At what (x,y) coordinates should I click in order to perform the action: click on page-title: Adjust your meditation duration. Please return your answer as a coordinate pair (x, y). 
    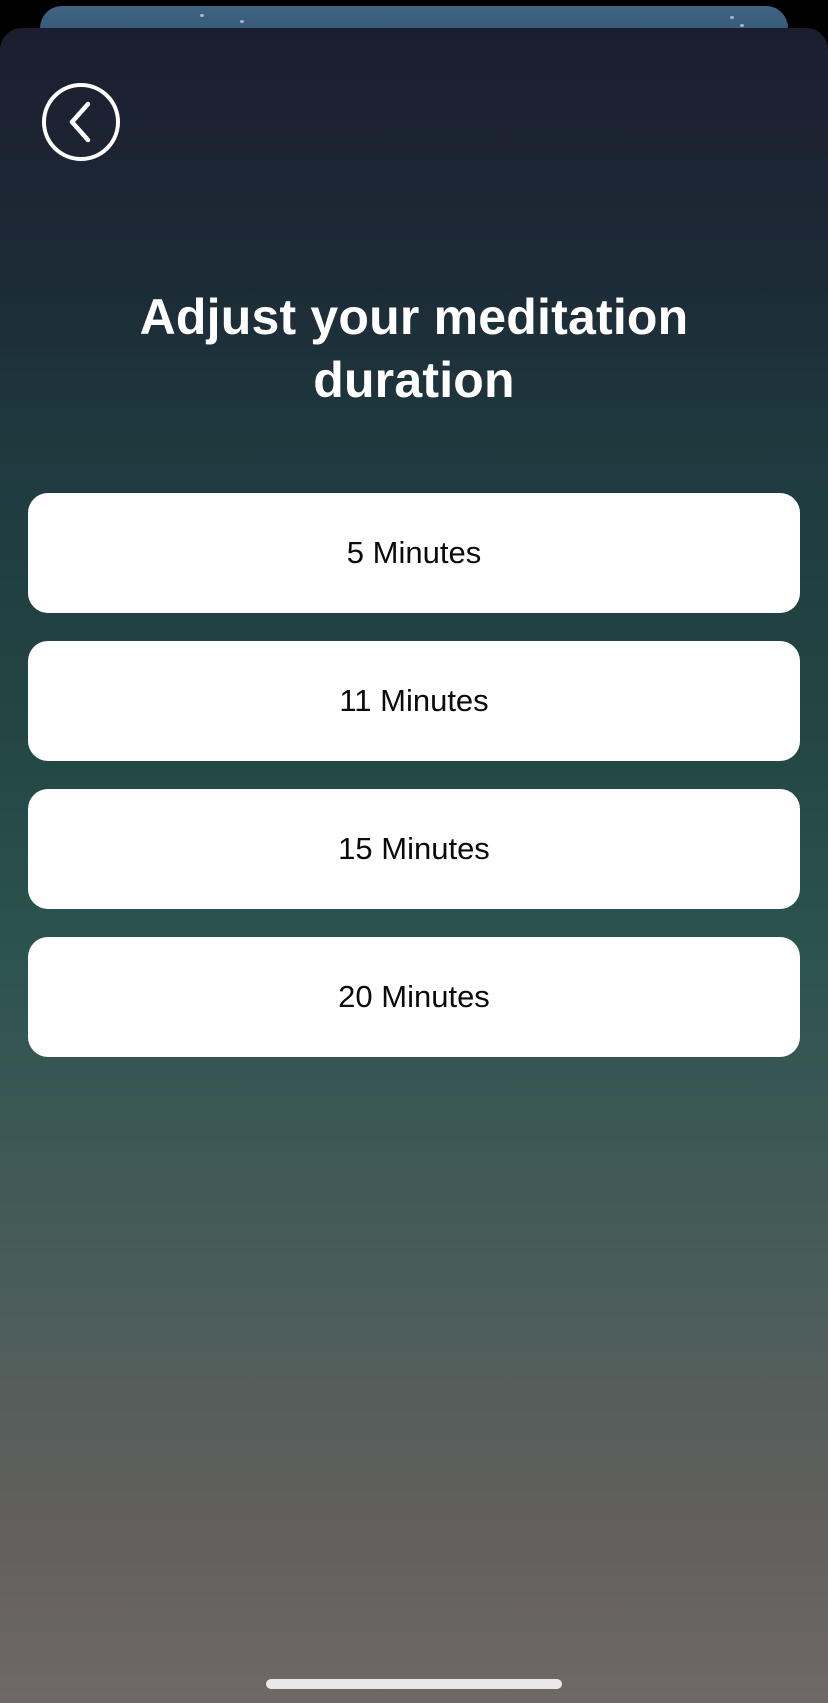
    Looking at the image, I should click on (414, 348).